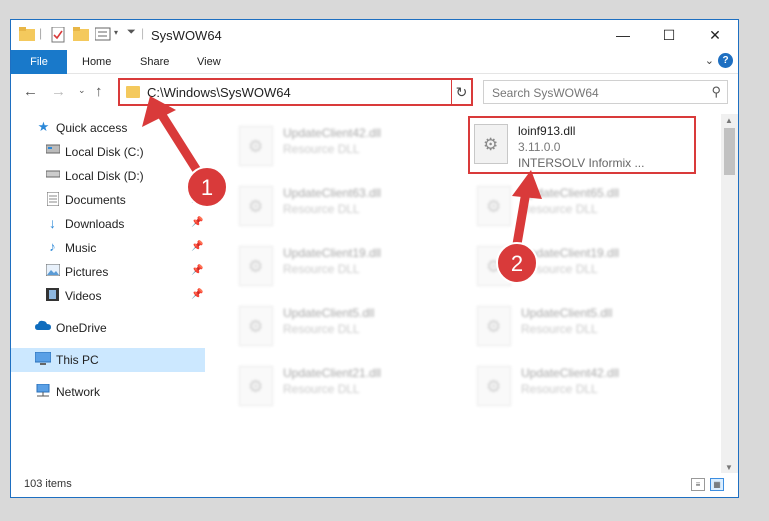 The image size is (769, 521). I want to click on details-view-icon: ≡, so click(698, 484).